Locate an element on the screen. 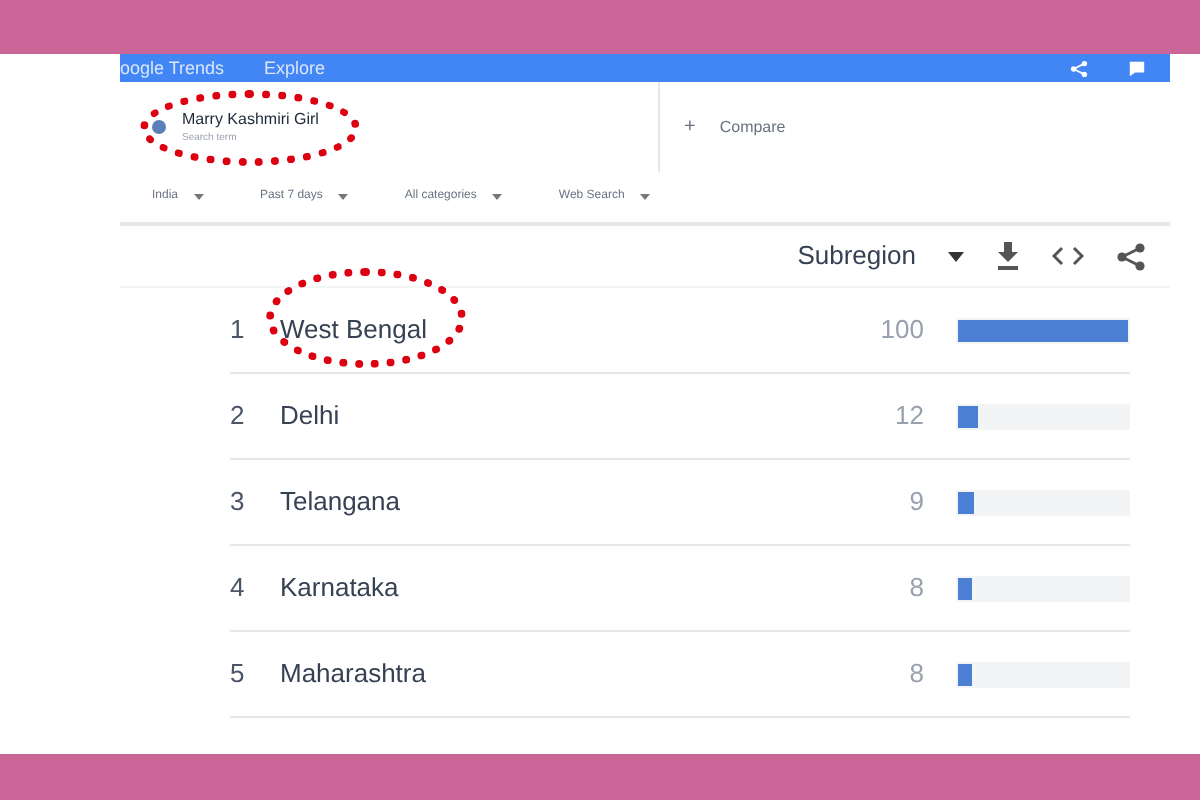 The image size is (1200, 800). search-term: Marry Kashmiri Girl is located at coordinates (250, 119).